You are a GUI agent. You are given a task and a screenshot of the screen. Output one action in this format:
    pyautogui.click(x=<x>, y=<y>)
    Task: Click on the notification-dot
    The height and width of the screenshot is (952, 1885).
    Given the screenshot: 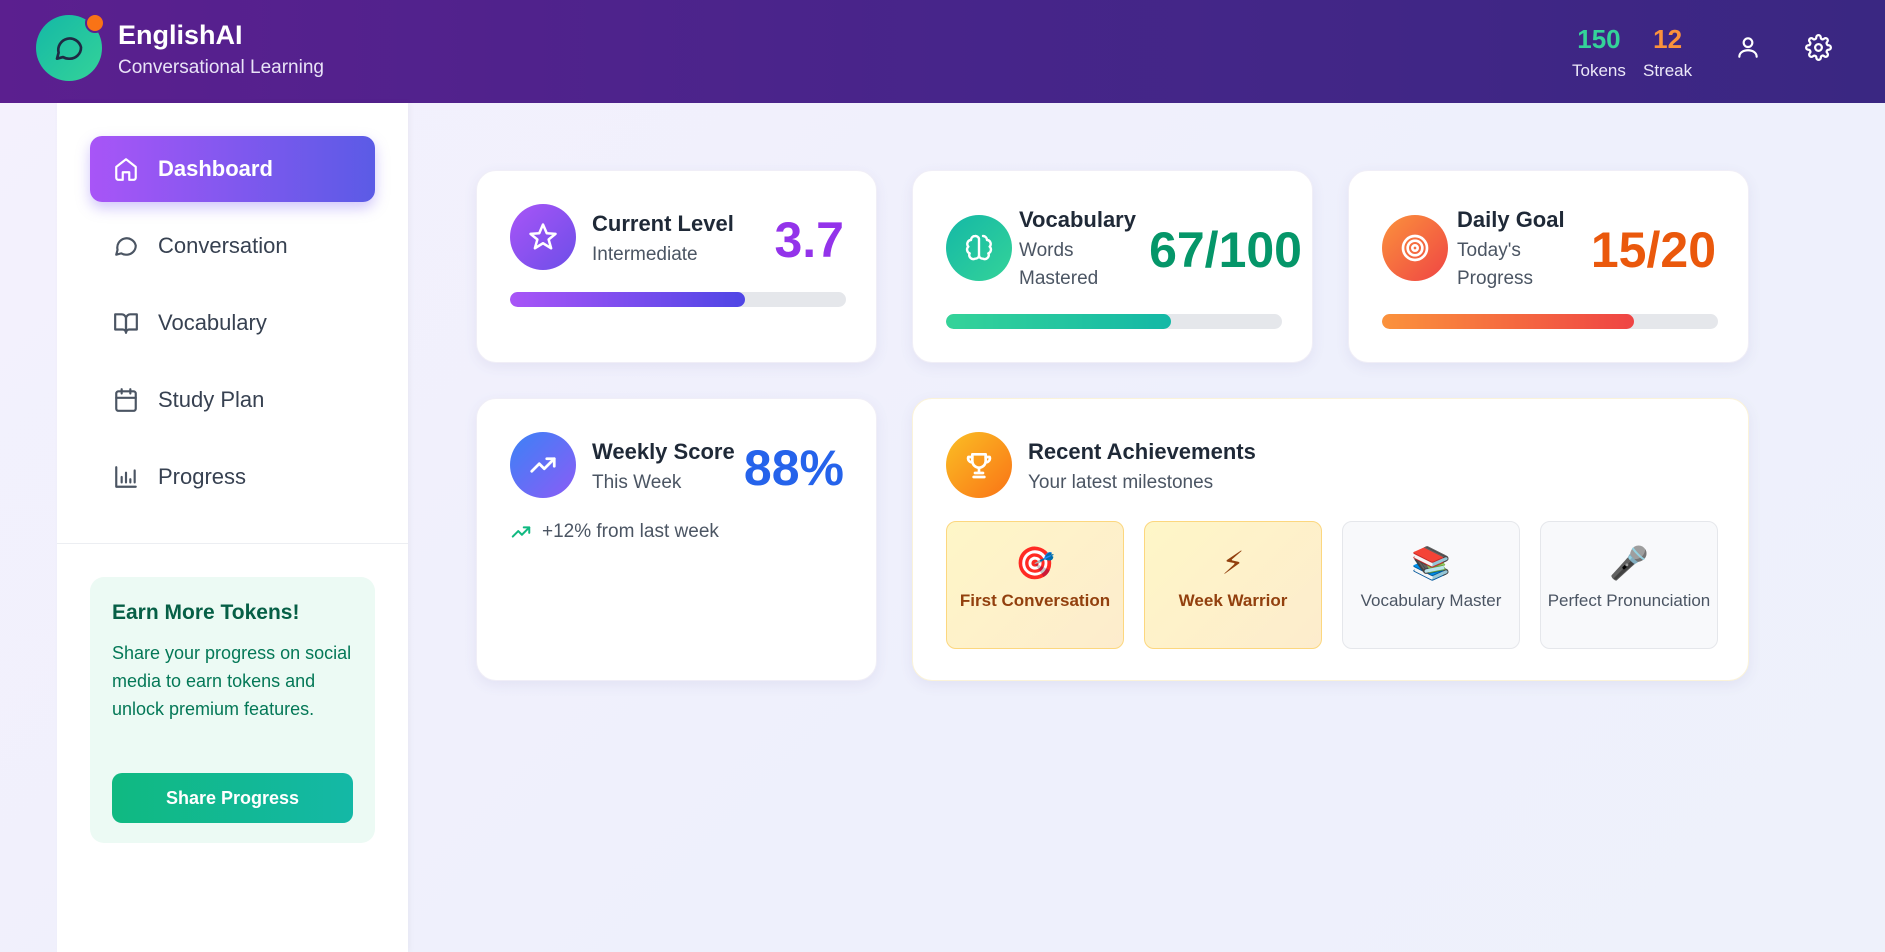 What is the action you would take?
    pyautogui.click(x=95, y=23)
    